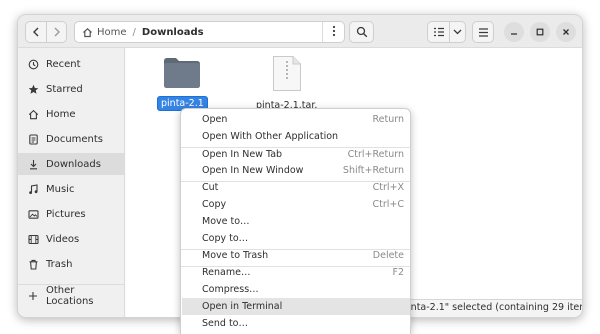 The image size is (600, 334). Describe the element at coordinates (33, 239) in the screenshot. I see `film-icon` at that location.